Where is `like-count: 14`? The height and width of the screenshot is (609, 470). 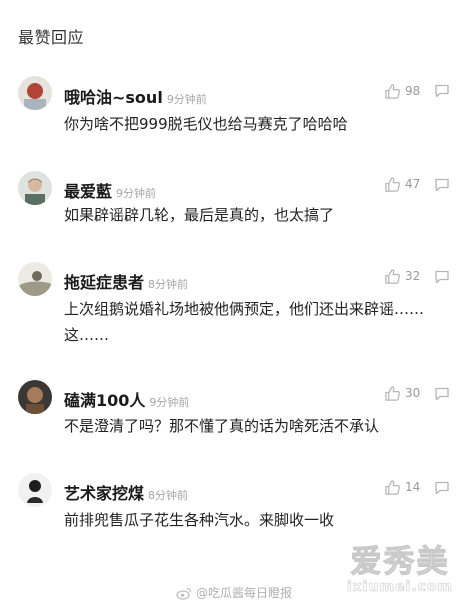 like-count: 14 is located at coordinates (413, 487).